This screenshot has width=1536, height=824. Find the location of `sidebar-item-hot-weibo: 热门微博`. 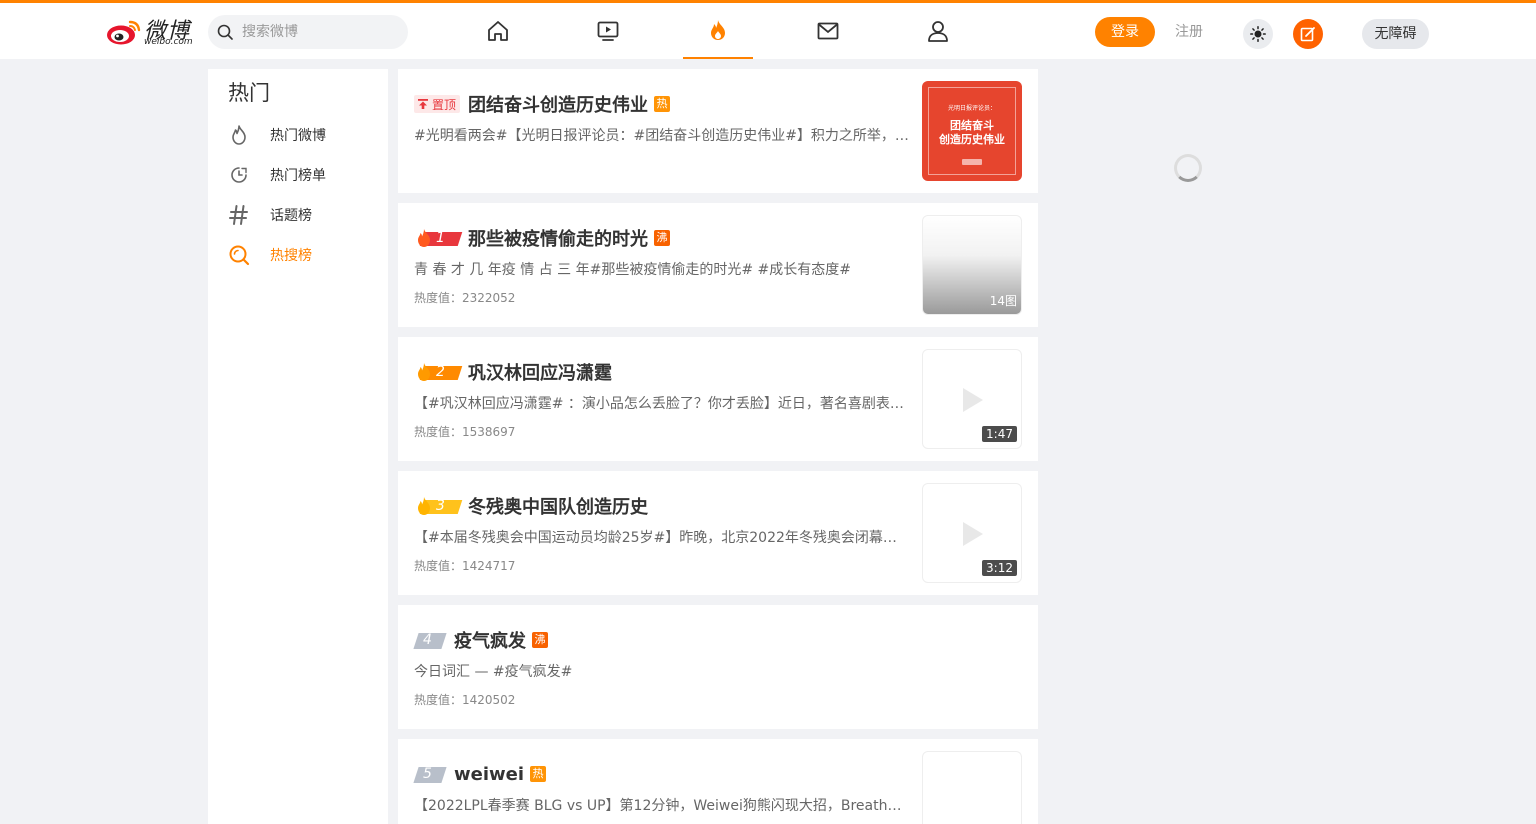

sidebar-item-hot-weibo: 热门微博 is located at coordinates (303, 135).